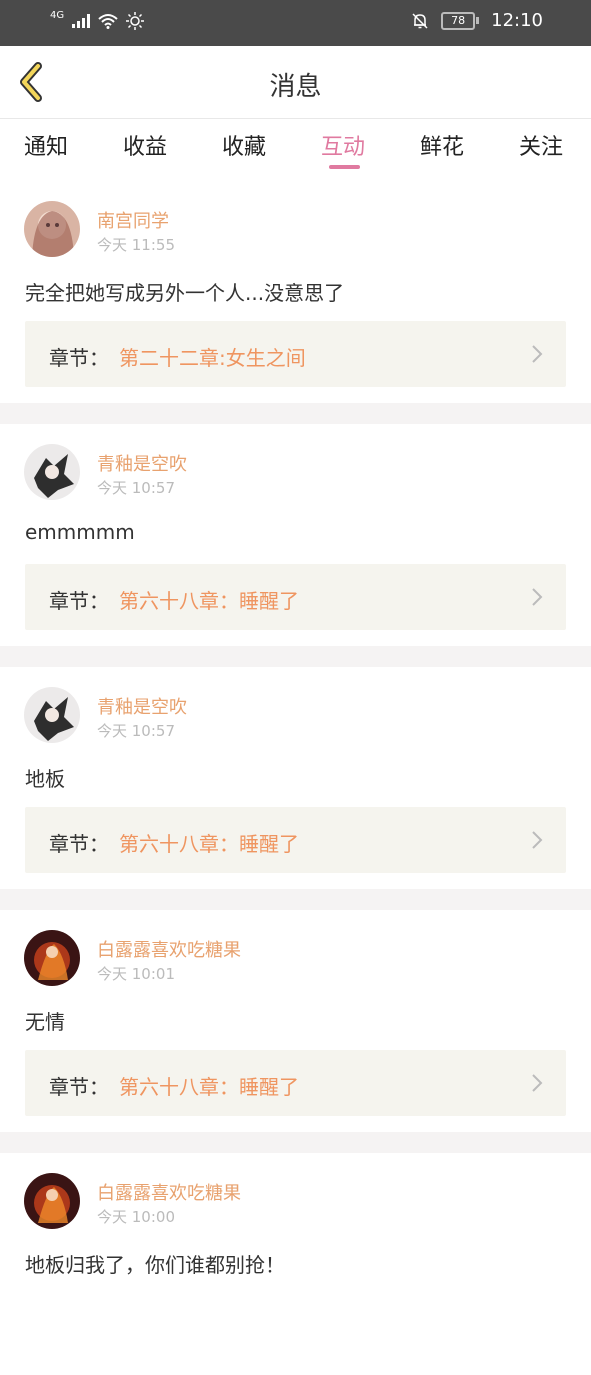 This screenshot has height=1375, width=591. What do you see at coordinates (80, 532) in the screenshot?
I see `message-text: emmmmm` at bounding box center [80, 532].